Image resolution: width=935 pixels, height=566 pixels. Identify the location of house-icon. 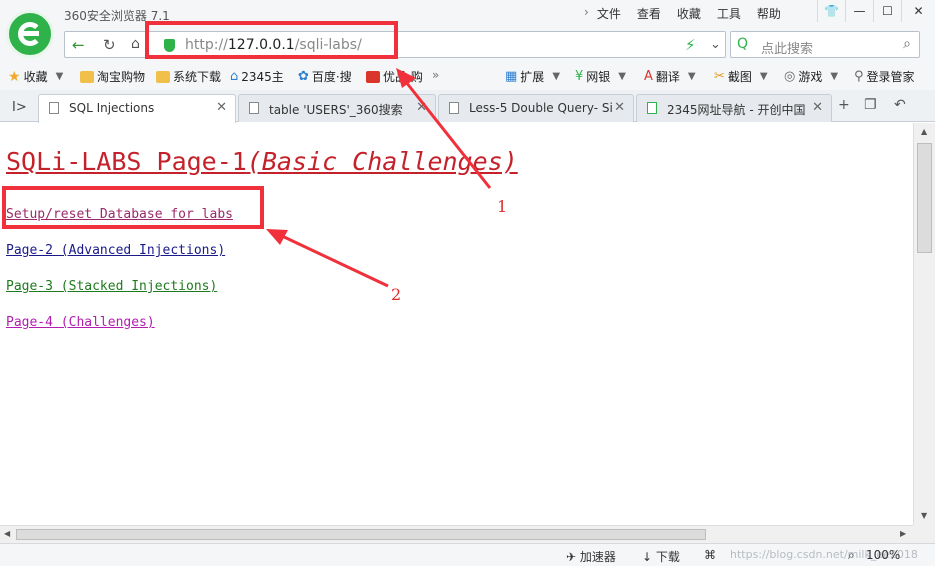
(652, 108).